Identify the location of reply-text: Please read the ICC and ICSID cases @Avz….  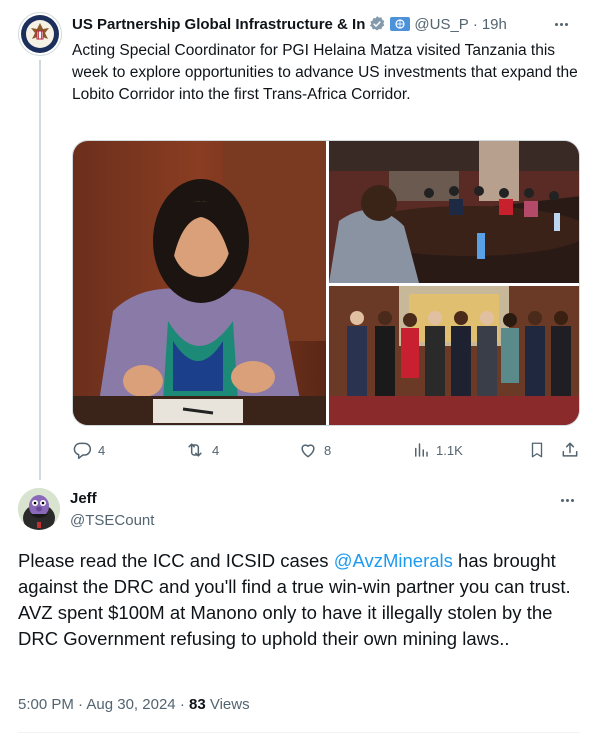
(300, 600).